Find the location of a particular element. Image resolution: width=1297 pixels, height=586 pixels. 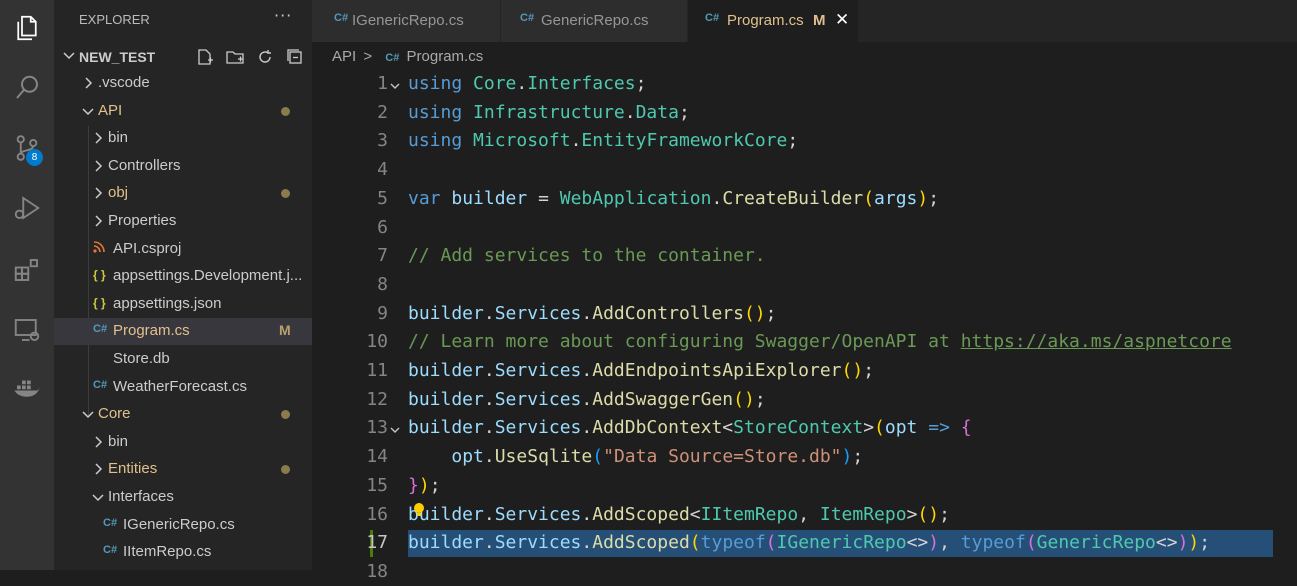

code-text: using Infrastructure.Data; is located at coordinates (549, 112).